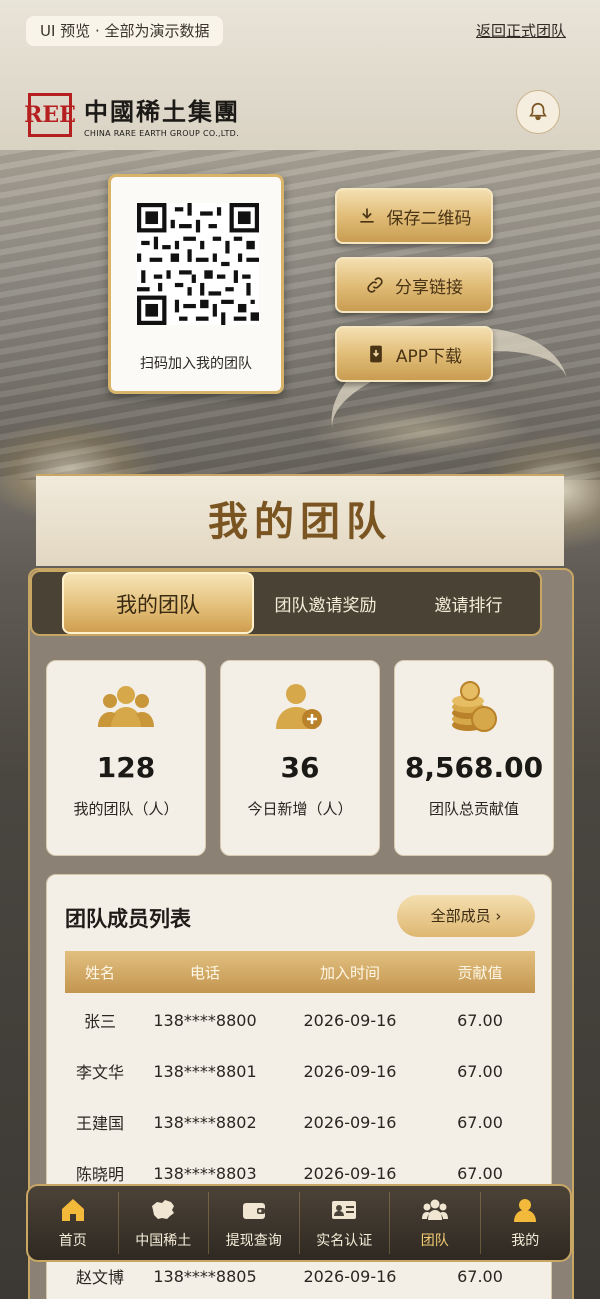 This screenshot has width=600, height=1299. Describe the element at coordinates (435, 1223) in the screenshot. I see `nav-team: 团队` at that location.